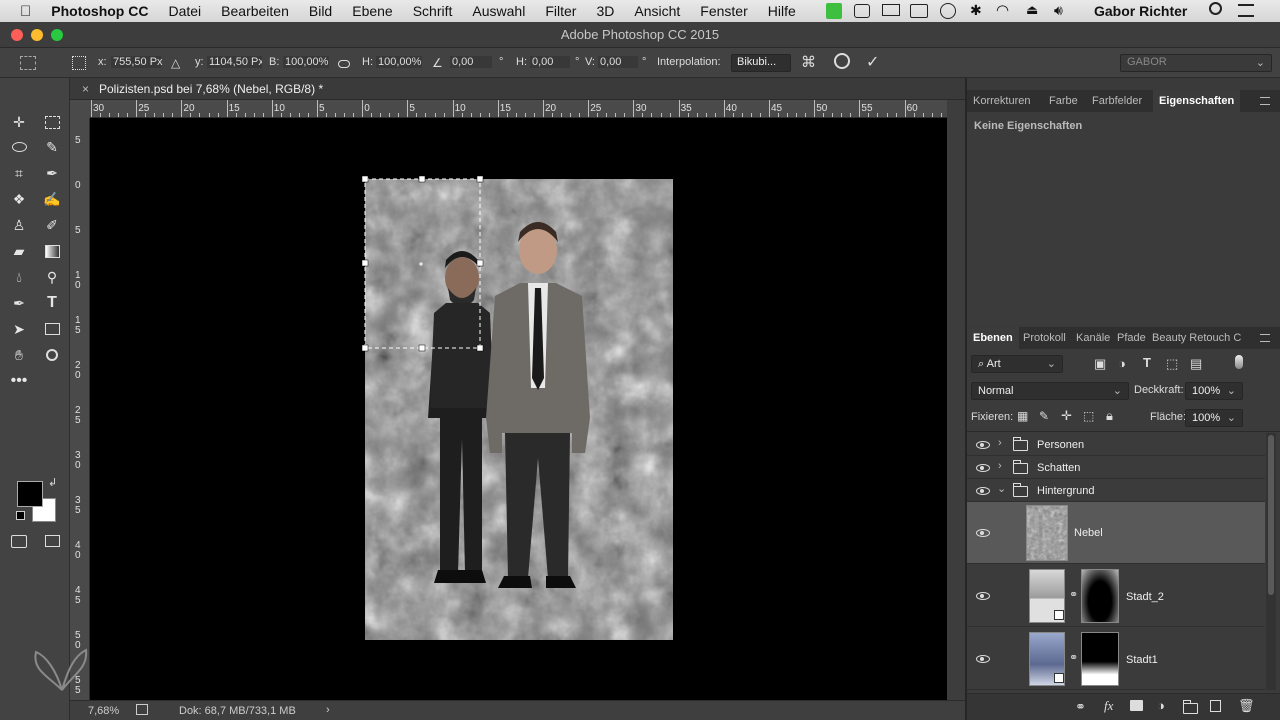 The height and width of the screenshot is (720, 1280). I want to click on app-status-icon, so click(834, 11).